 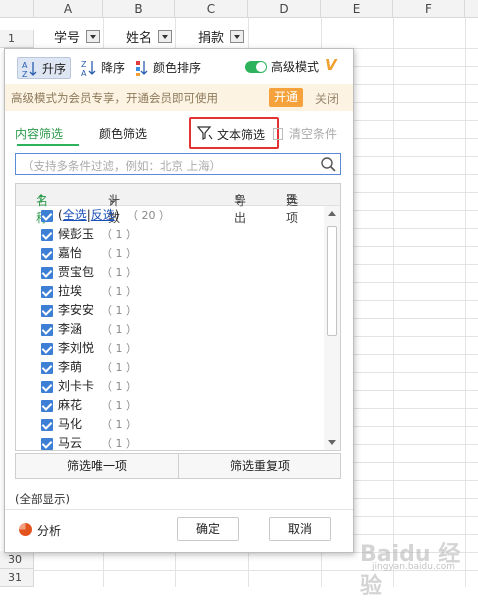 What do you see at coordinates (48, 145) in the screenshot?
I see `active-tab-indicator` at bounding box center [48, 145].